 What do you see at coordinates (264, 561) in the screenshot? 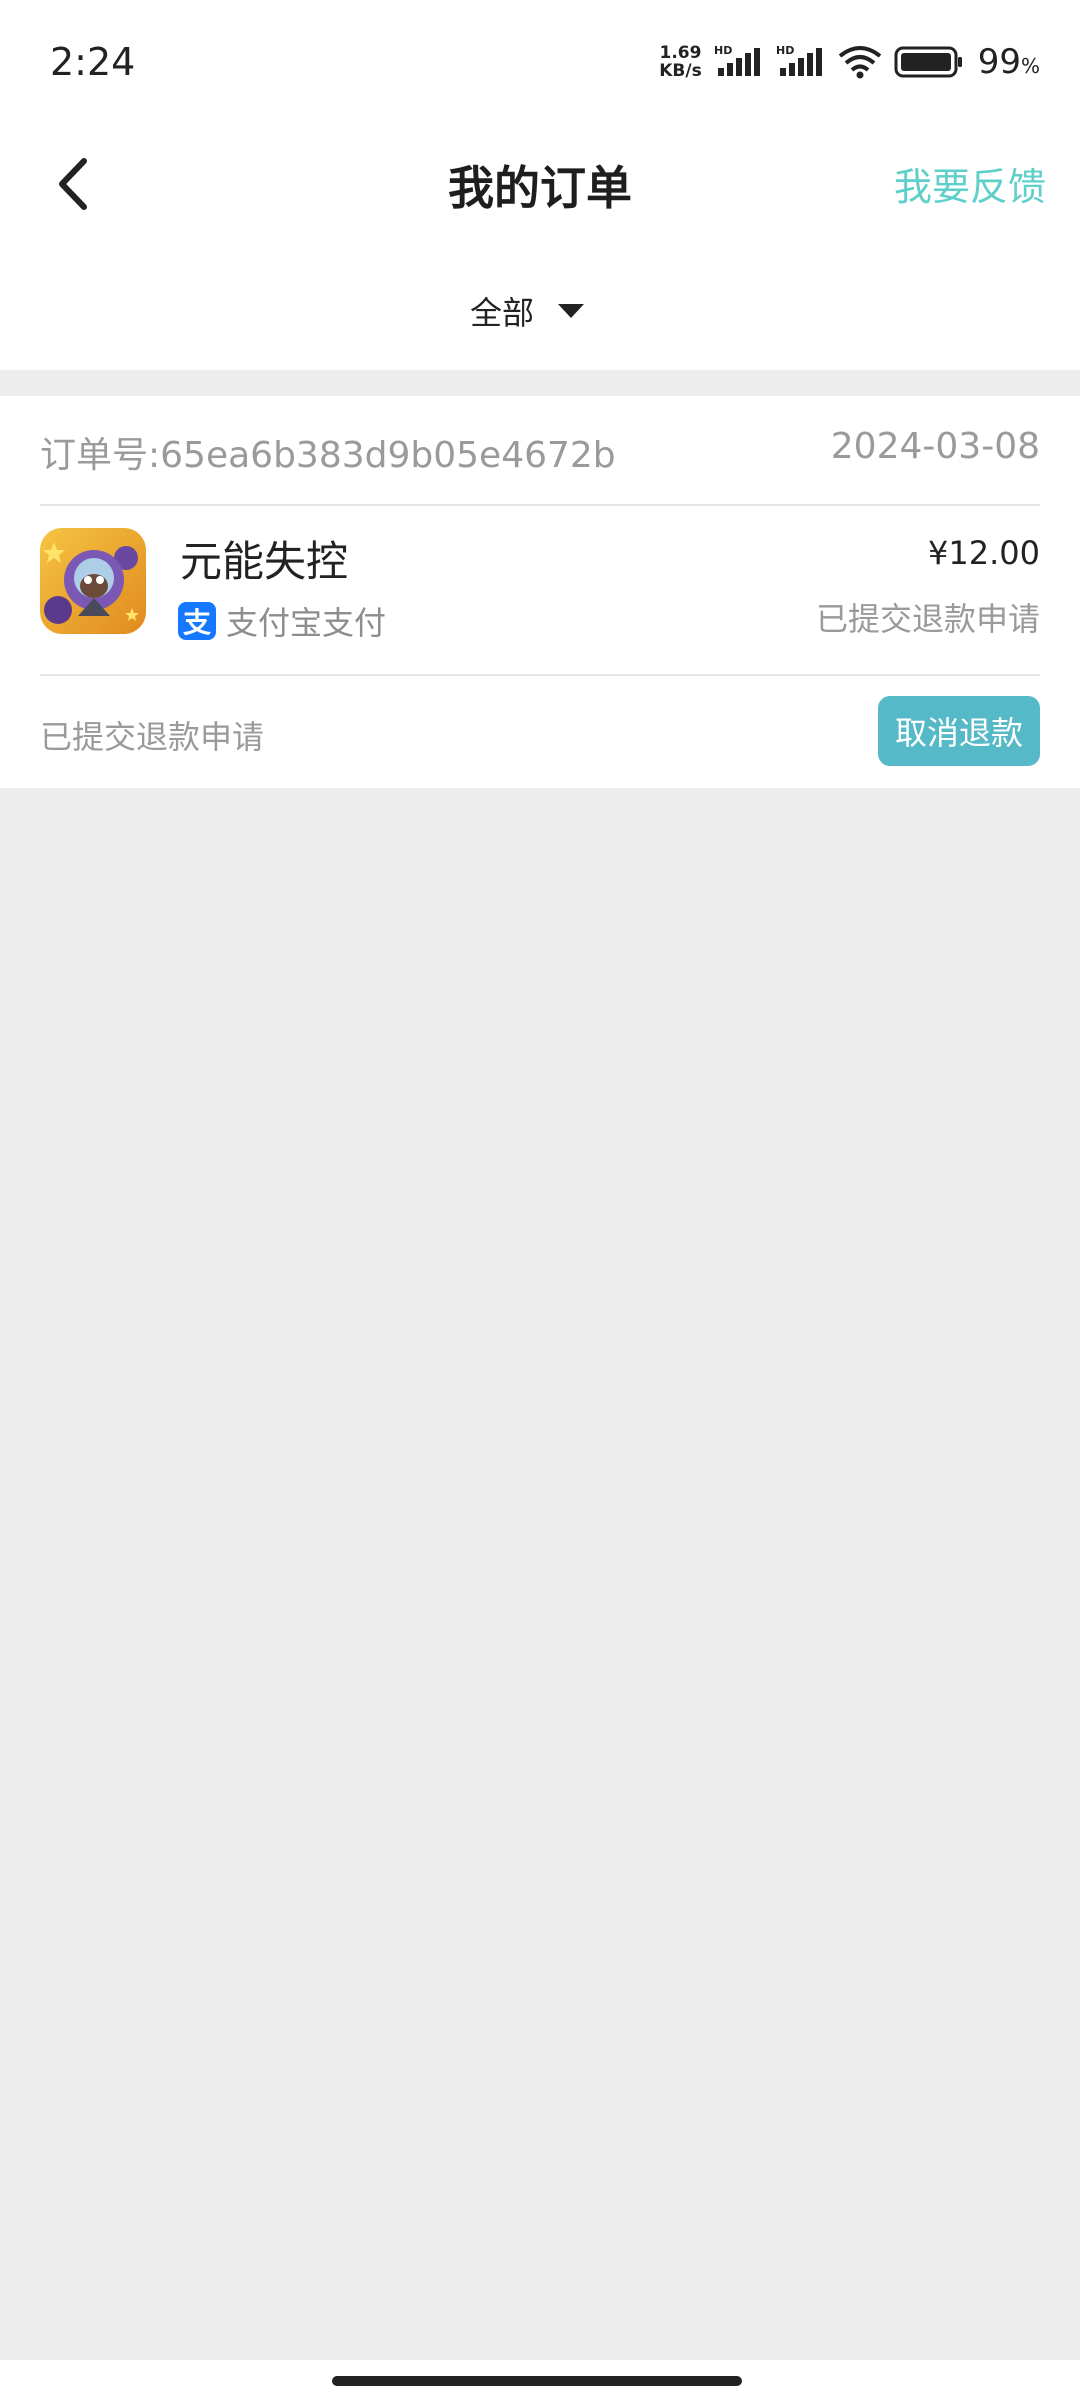
I see `product-name: 元能失控` at bounding box center [264, 561].